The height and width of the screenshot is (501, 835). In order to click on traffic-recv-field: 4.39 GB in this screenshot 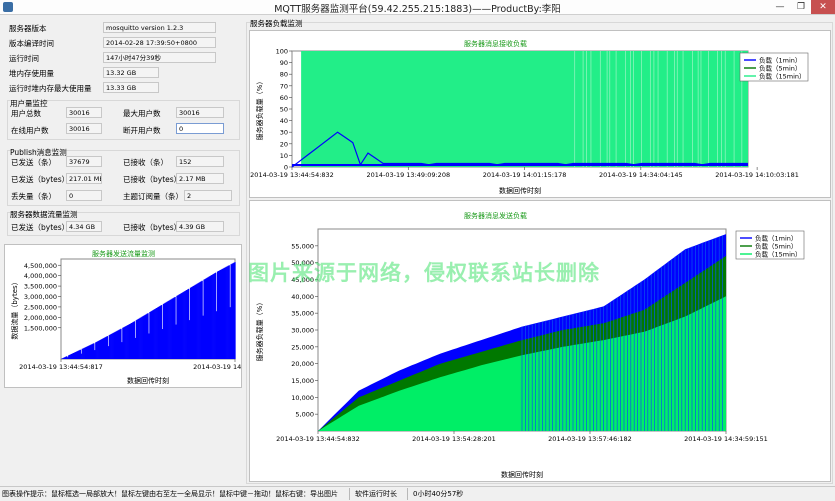, I will do `click(200, 226)`.